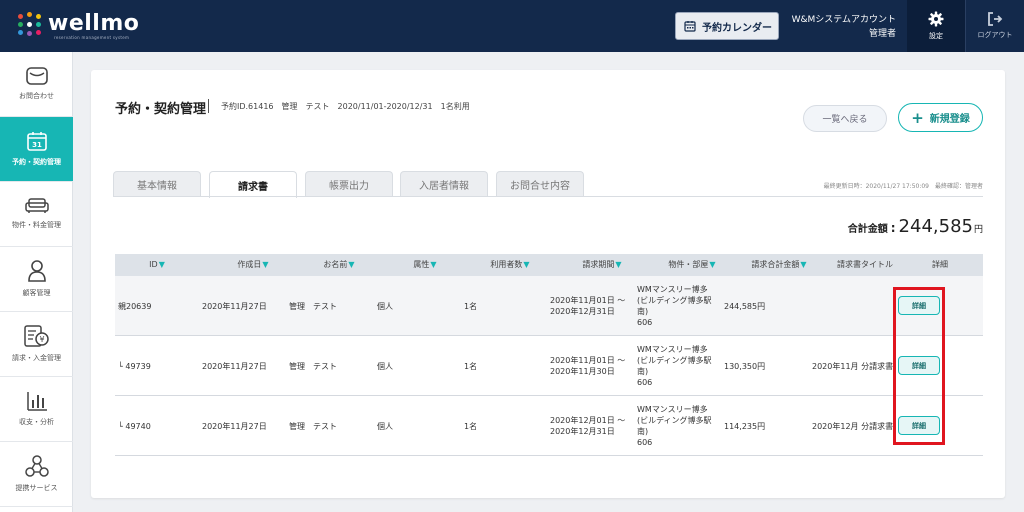 The image size is (1024, 512). What do you see at coordinates (845, 118) in the screenshot?
I see `back-to-list-button: 一覧へ戻る` at bounding box center [845, 118].